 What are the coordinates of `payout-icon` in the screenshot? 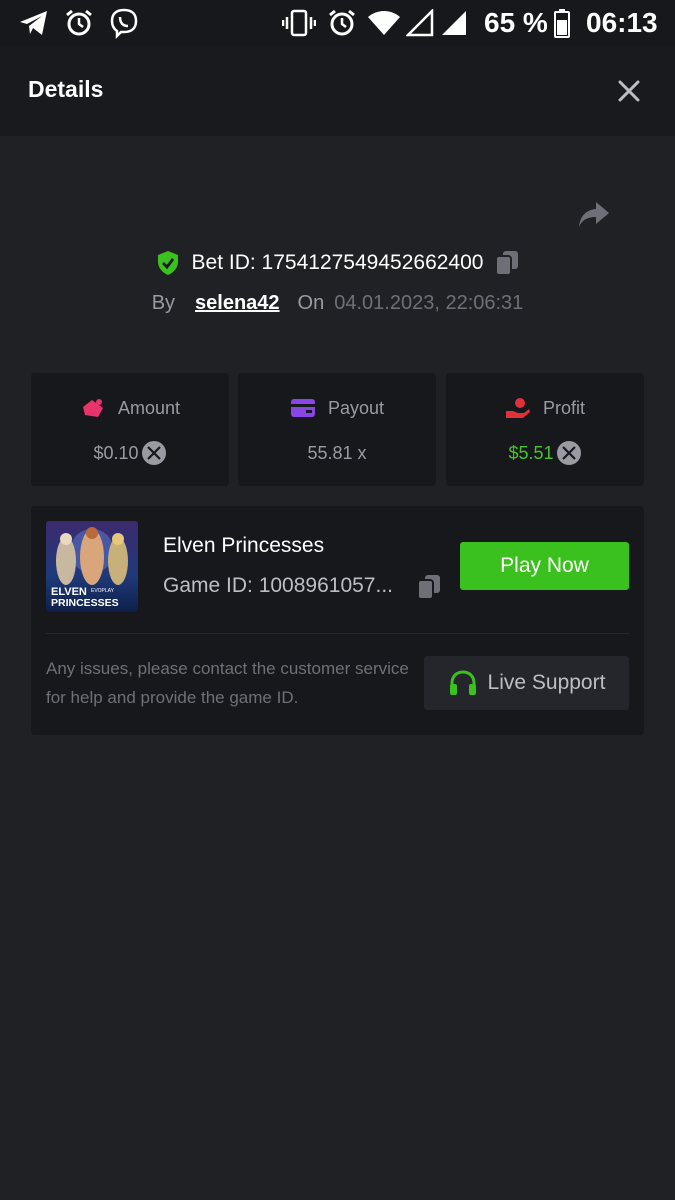 It's located at (302, 408).